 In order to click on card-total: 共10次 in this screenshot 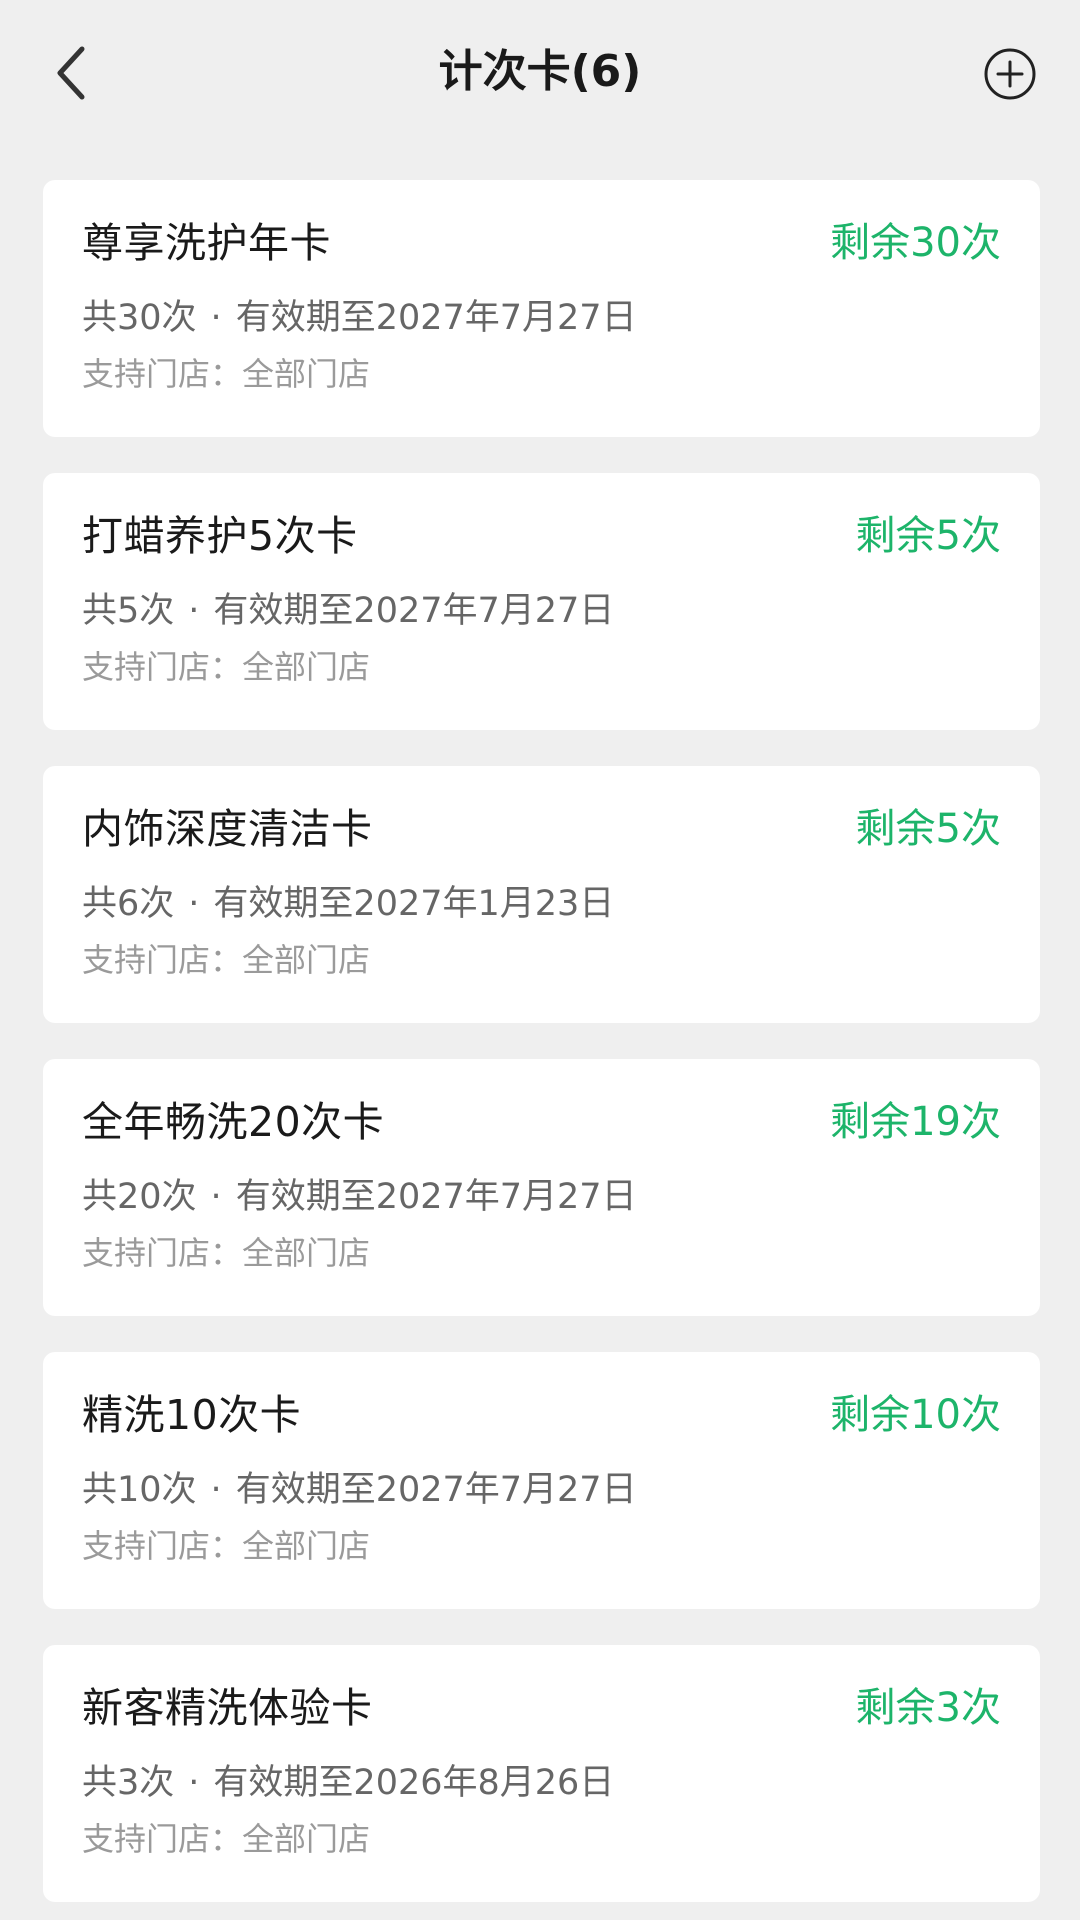, I will do `click(139, 1490)`.